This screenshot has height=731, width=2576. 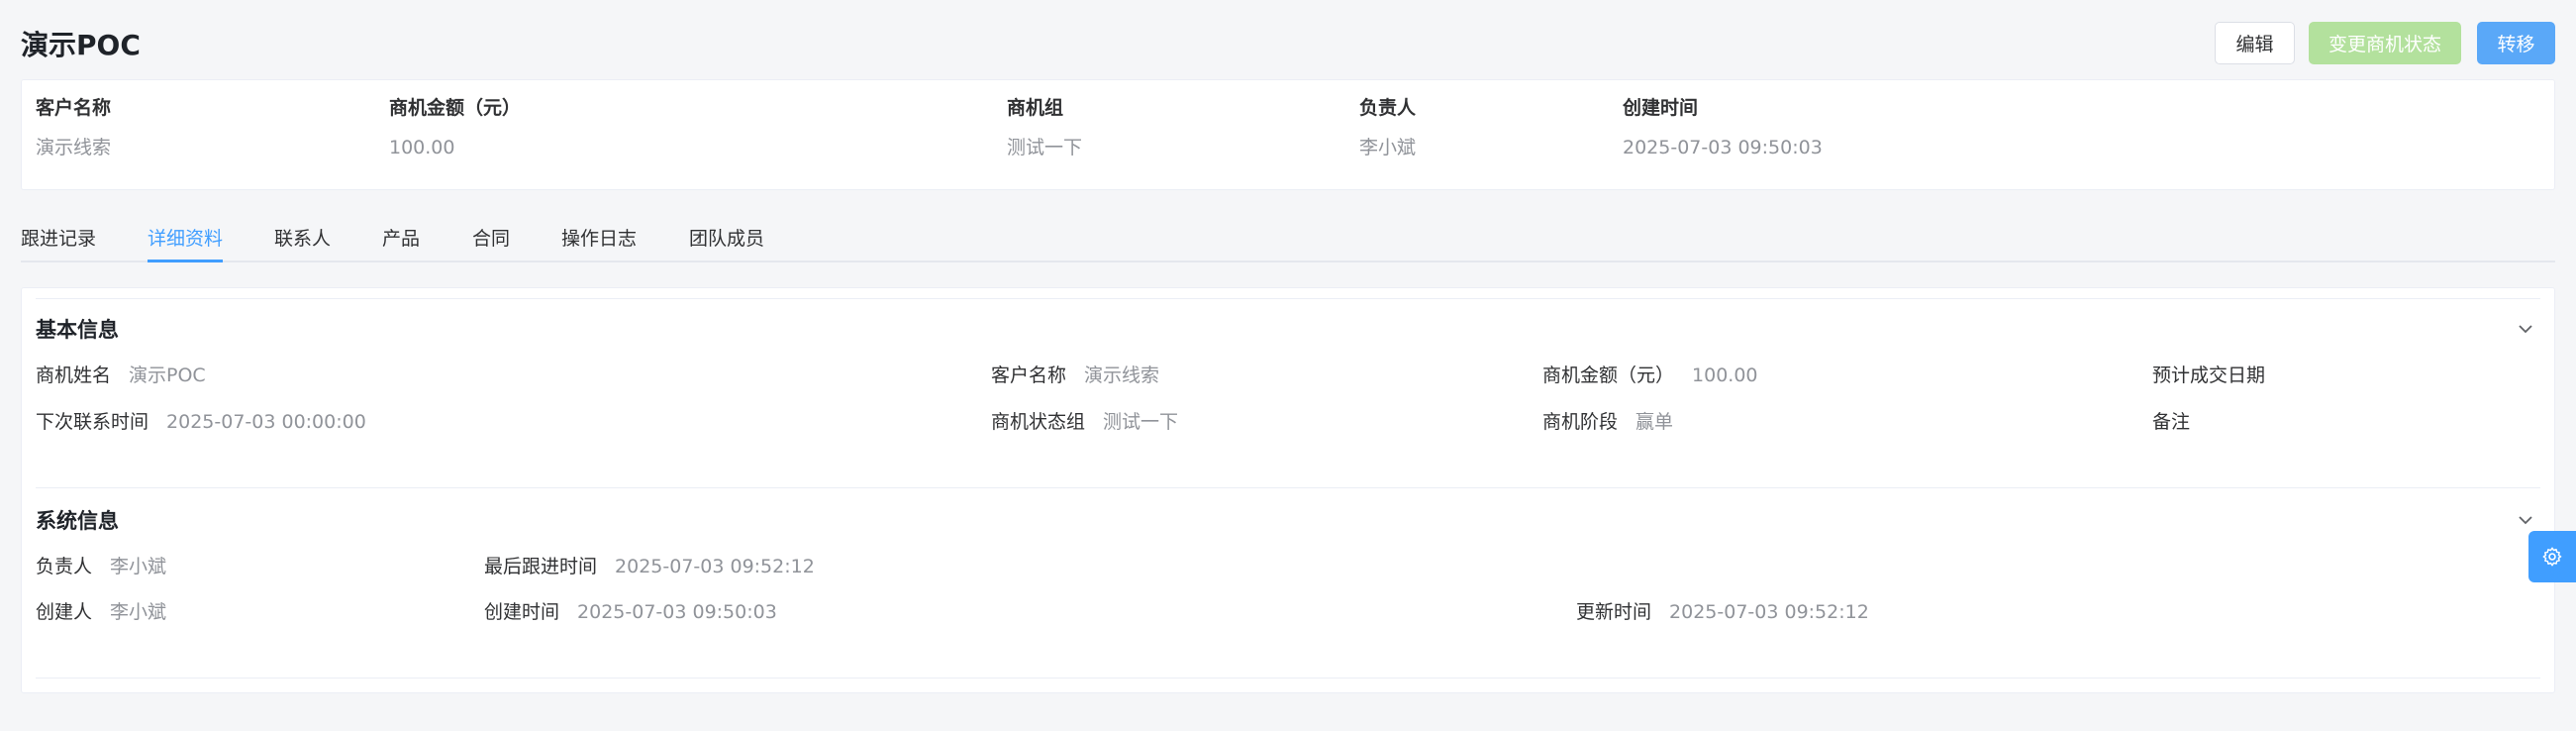 What do you see at coordinates (64, 612) in the screenshot?
I see `field-label: 创建人` at bounding box center [64, 612].